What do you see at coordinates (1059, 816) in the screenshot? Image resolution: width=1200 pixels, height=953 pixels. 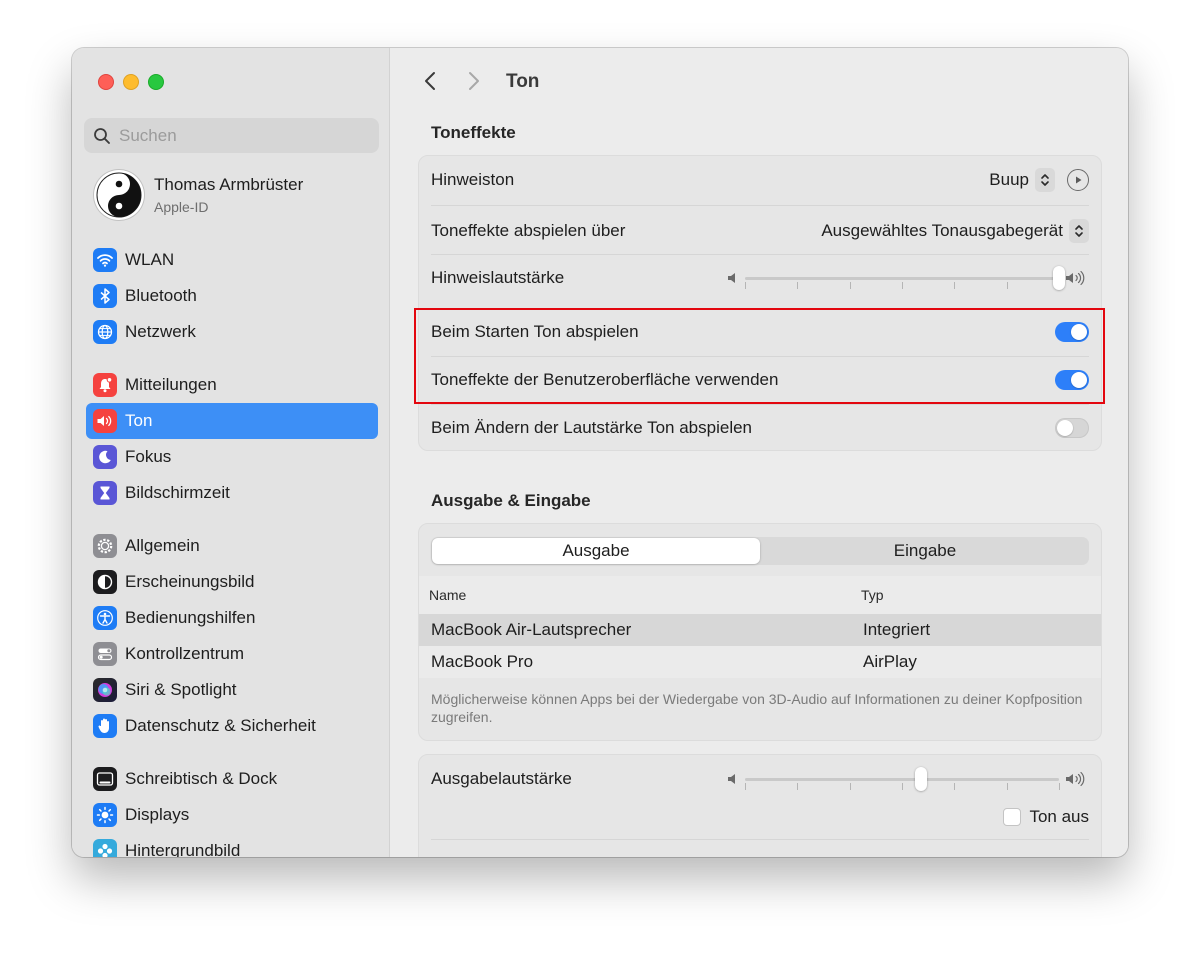 I see `mute-label: Ton aus` at bounding box center [1059, 816].